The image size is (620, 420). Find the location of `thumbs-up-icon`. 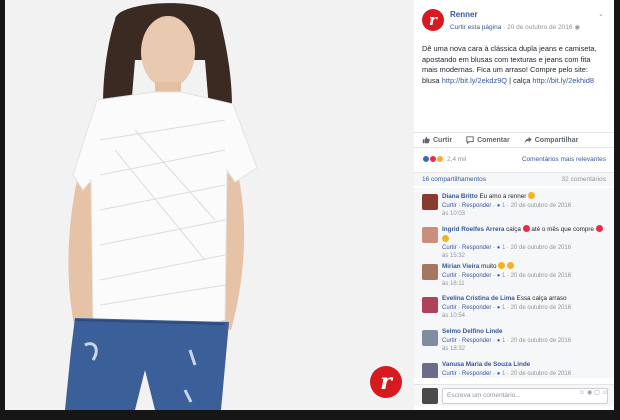

thumbs-up-icon is located at coordinates (426, 140).